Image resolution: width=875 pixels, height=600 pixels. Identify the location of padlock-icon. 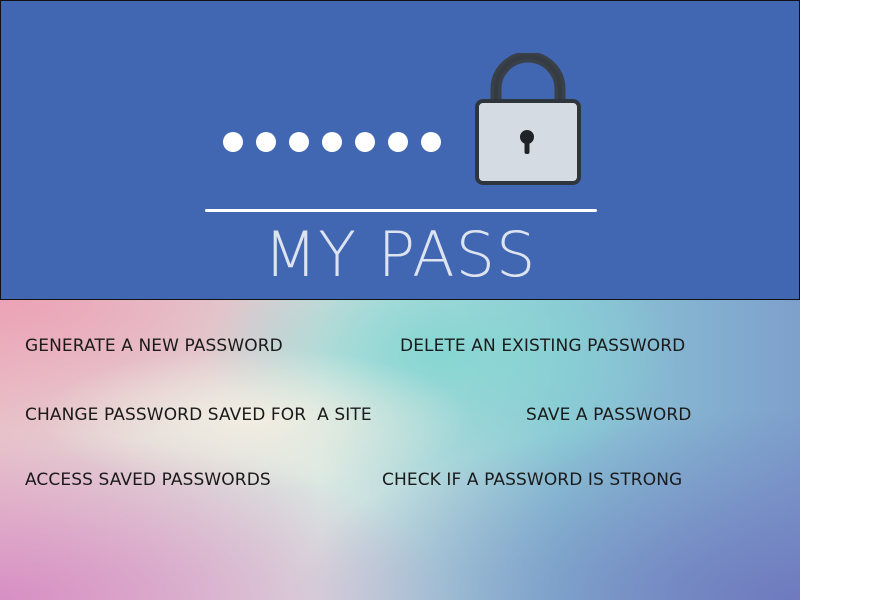
(528, 119).